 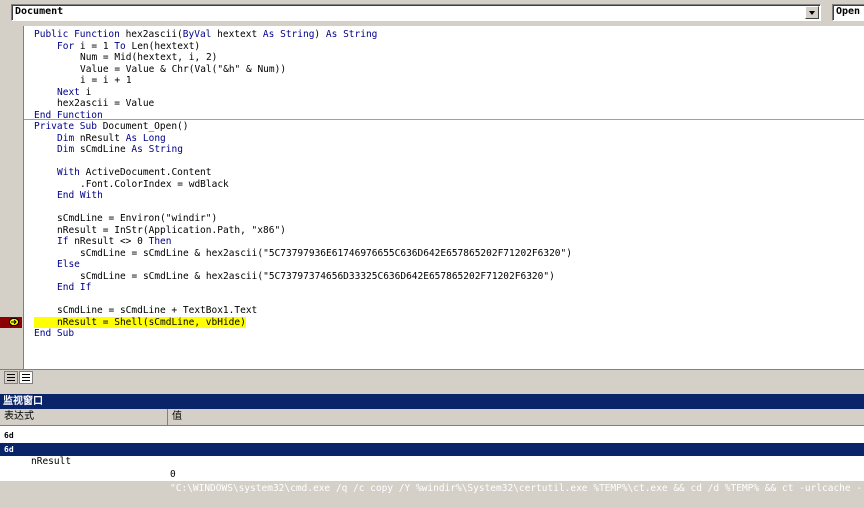 I want to click on watch-expression-name: nResult, so click(x=51, y=461).